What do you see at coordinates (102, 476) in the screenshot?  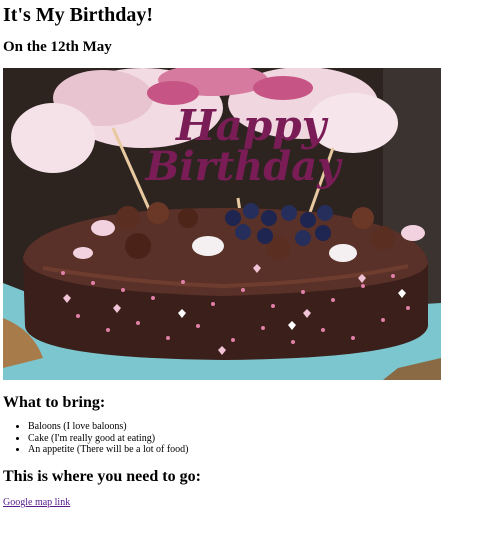 I see `directions-heading: This is where you need to go:` at bounding box center [102, 476].